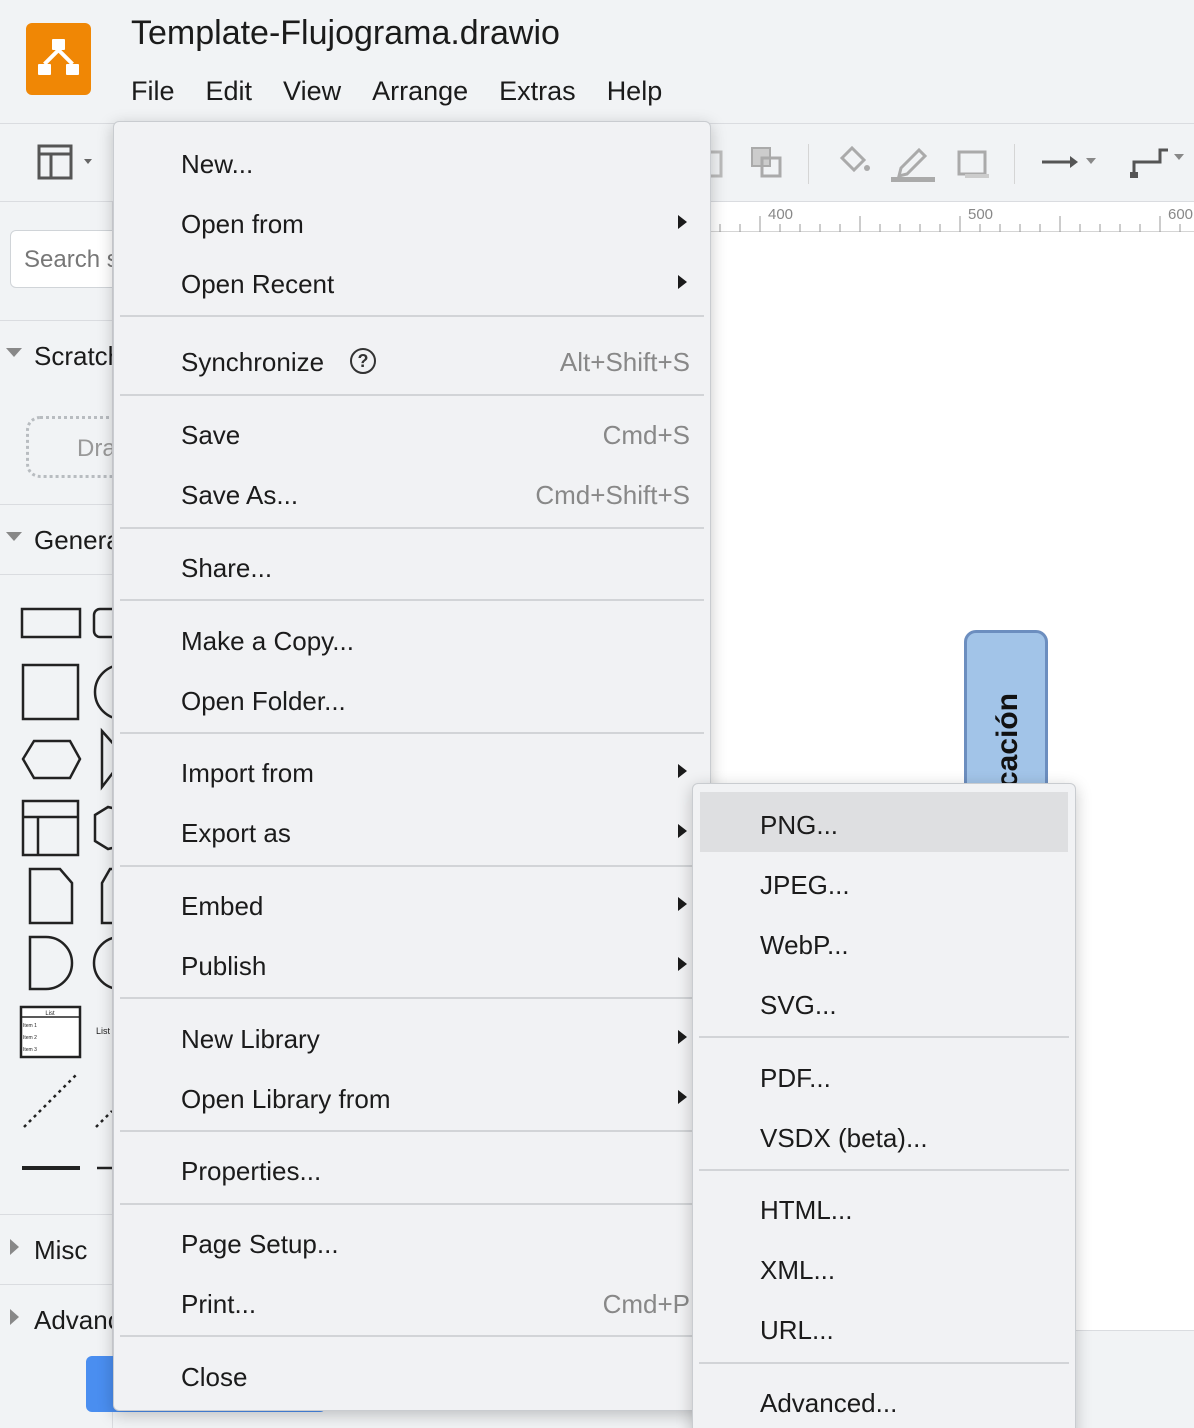  I want to click on menu-item-synchronize: Synchronize? Alt+Shift+S, so click(412, 359).